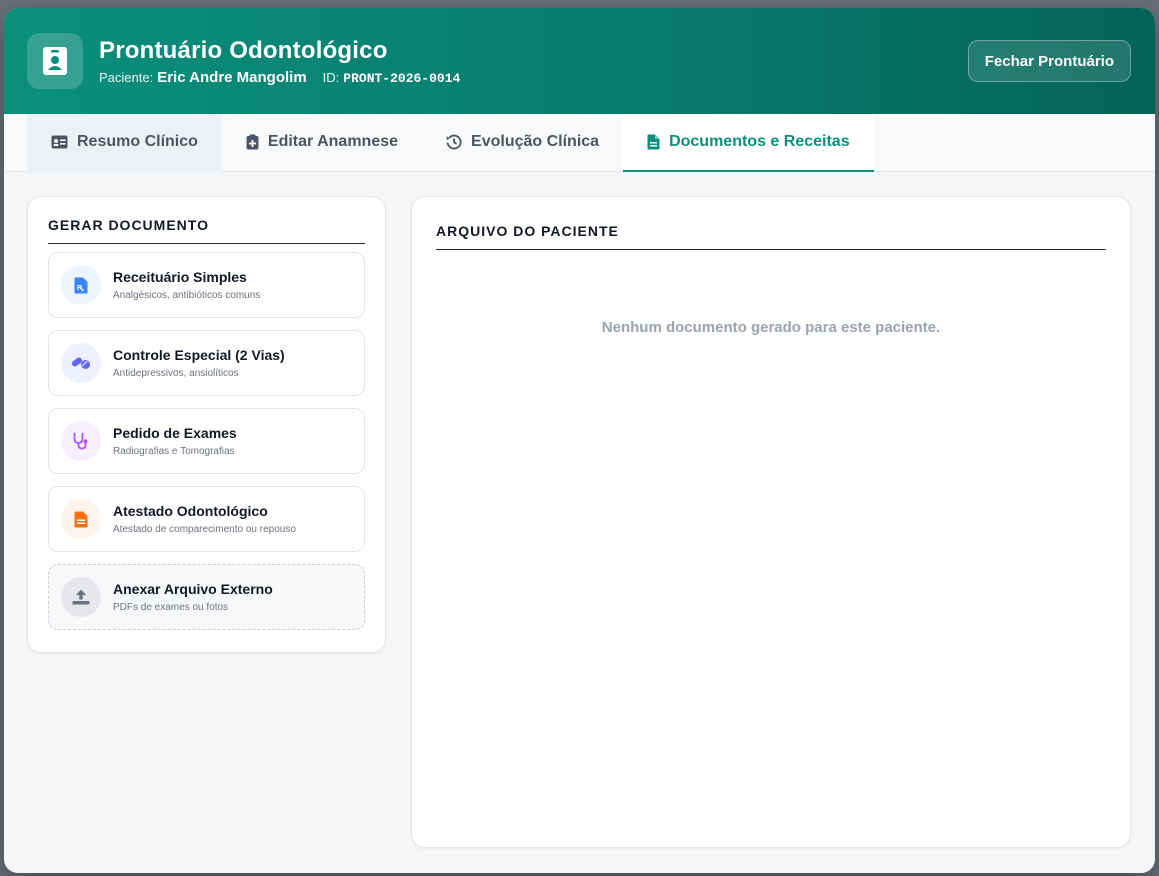  Describe the element at coordinates (333, 141) in the screenshot. I see `tab-label: Editar Anamnese` at that location.